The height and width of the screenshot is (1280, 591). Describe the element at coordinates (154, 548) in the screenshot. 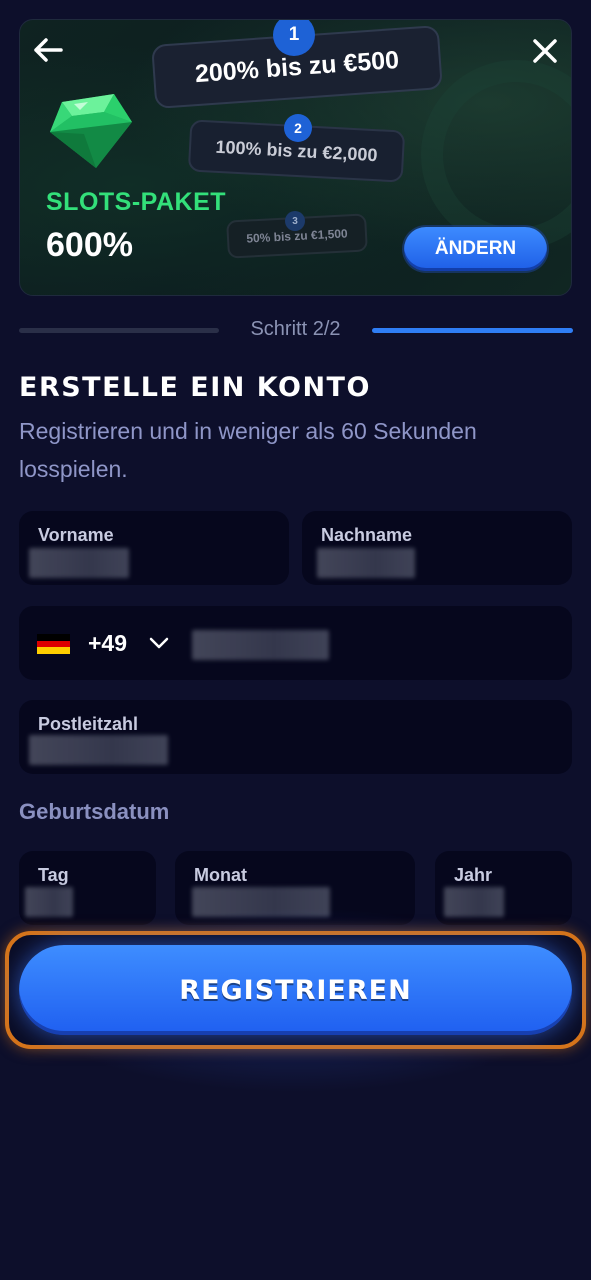

I see `first-name-field: Vorname` at that location.